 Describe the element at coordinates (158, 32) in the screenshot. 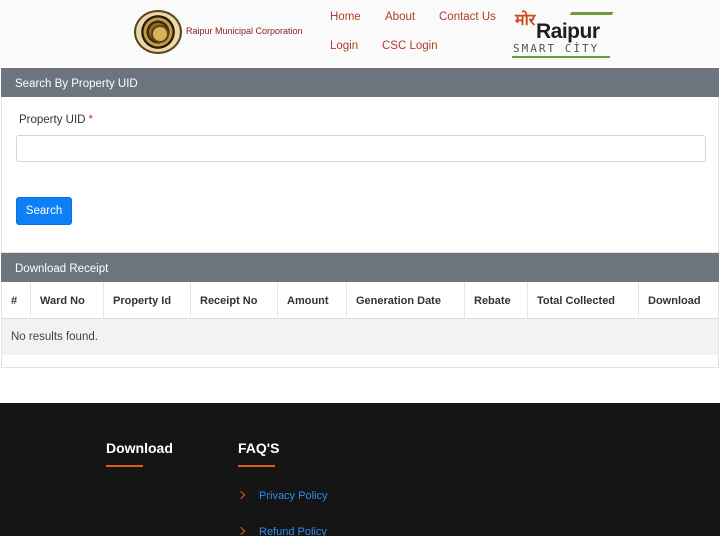

I see `rmc-emblem-logo` at that location.